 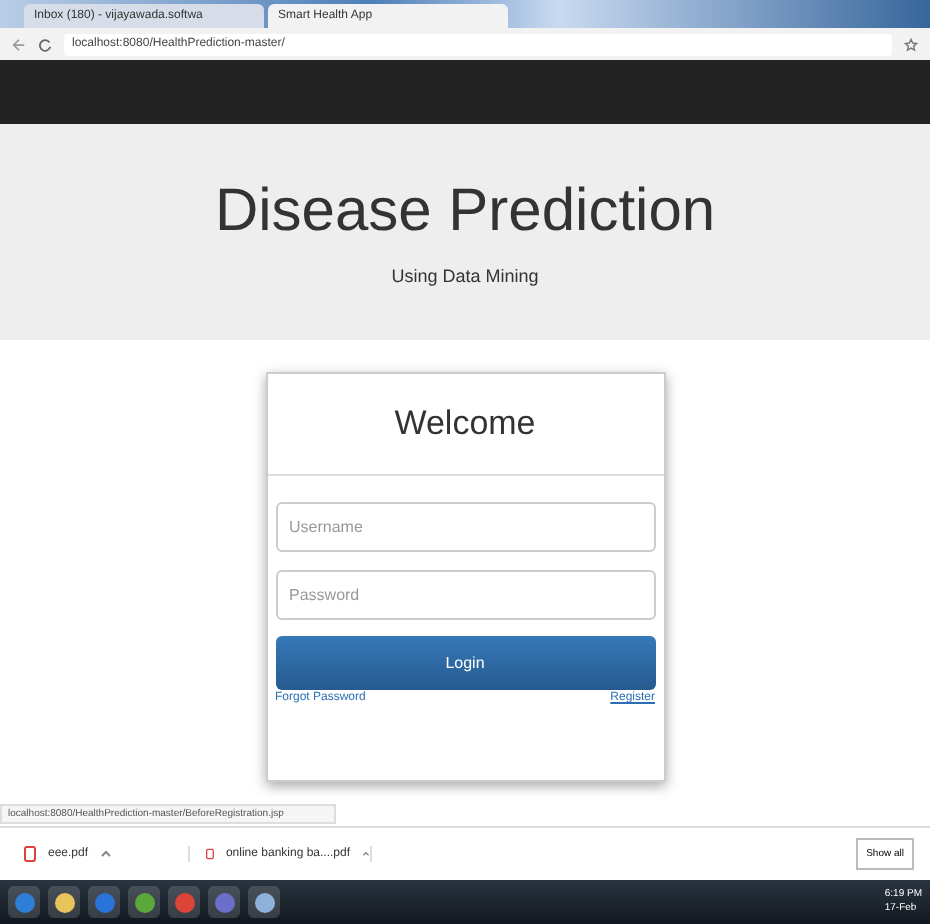 What do you see at coordinates (465, 527) in the screenshot?
I see `input-field: Username` at bounding box center [465, 527].